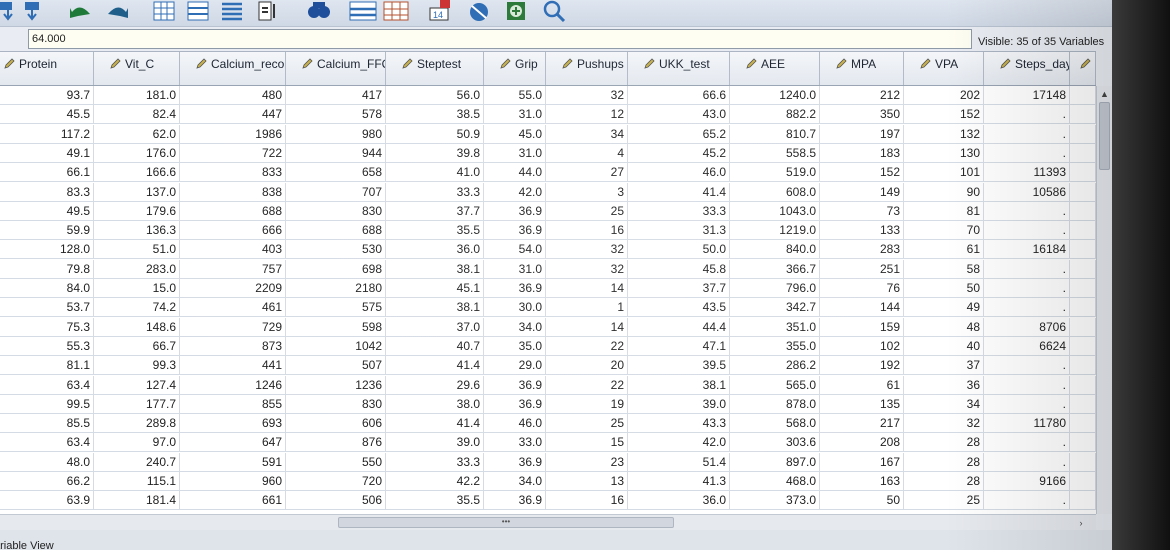 Image resolution: width=1170 pixels, height=550 pixels. I want to click on cell-mpa: 183, so click(862, 153).